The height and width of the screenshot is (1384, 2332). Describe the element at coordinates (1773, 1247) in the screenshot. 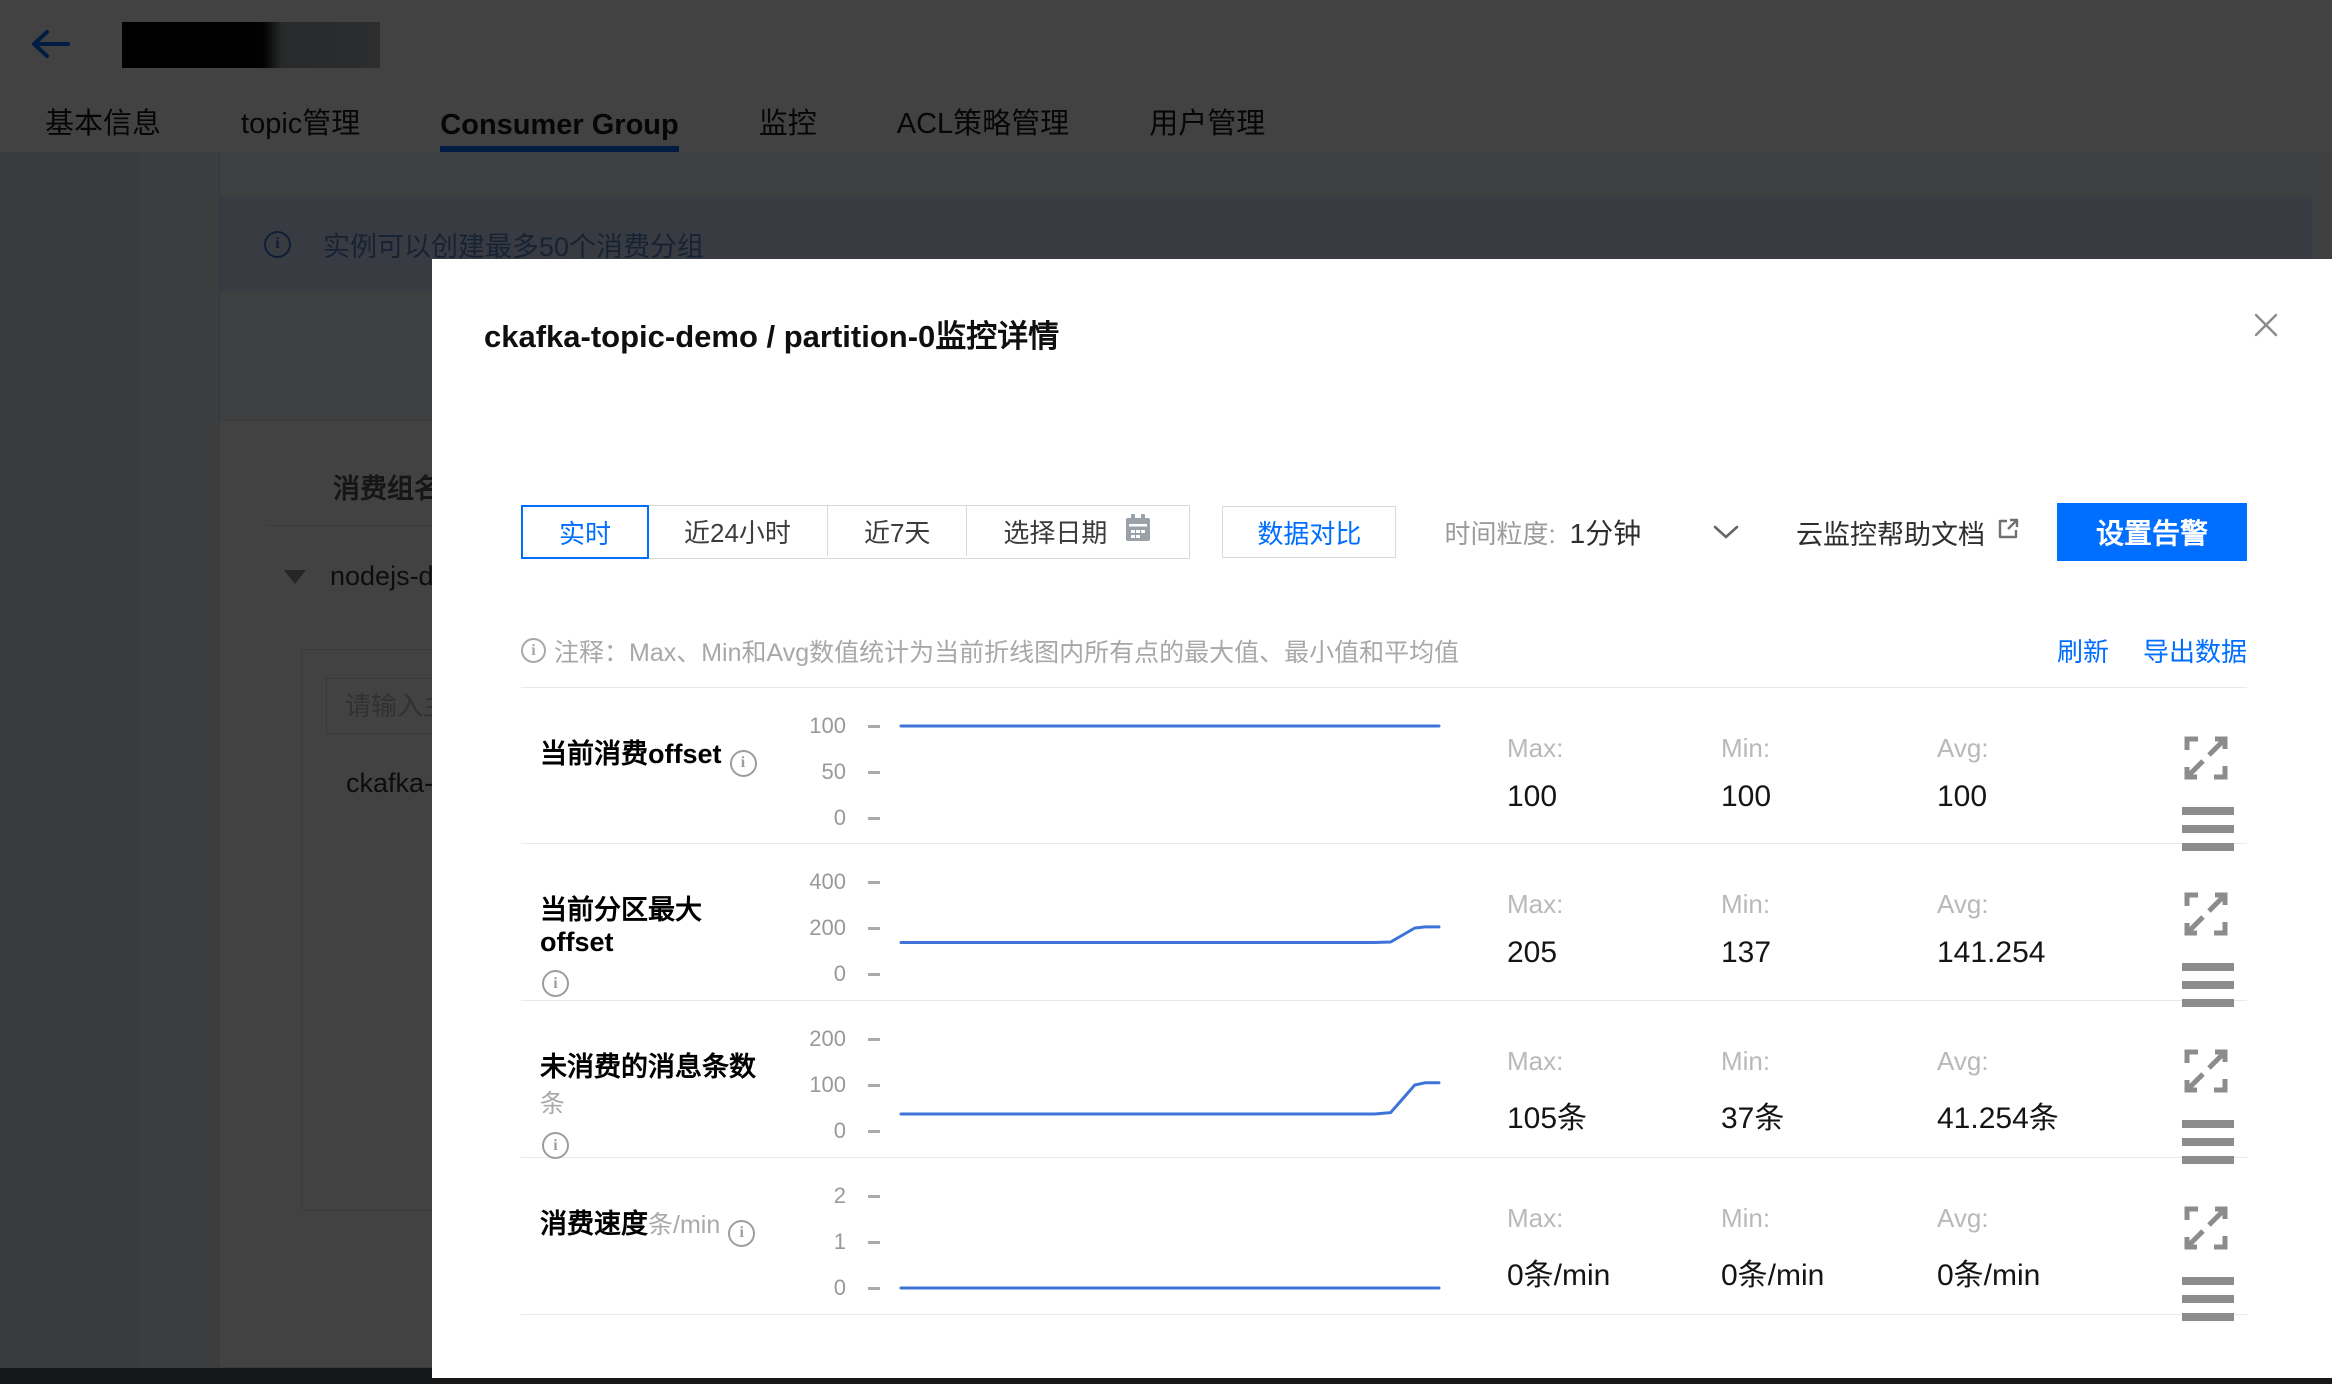

I see `stat-min: Min: 0条/min` at that location.